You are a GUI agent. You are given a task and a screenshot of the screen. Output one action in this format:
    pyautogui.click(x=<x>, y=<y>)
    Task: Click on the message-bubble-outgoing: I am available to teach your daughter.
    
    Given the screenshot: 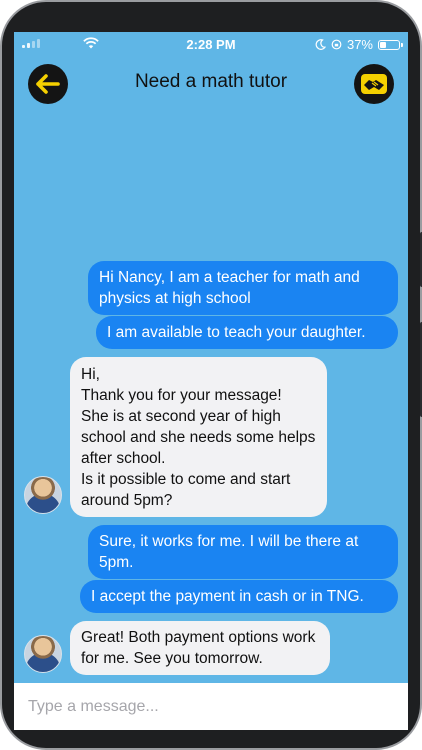 What is the action you would take?
    pyautogui.click(x=247, y=332)
    